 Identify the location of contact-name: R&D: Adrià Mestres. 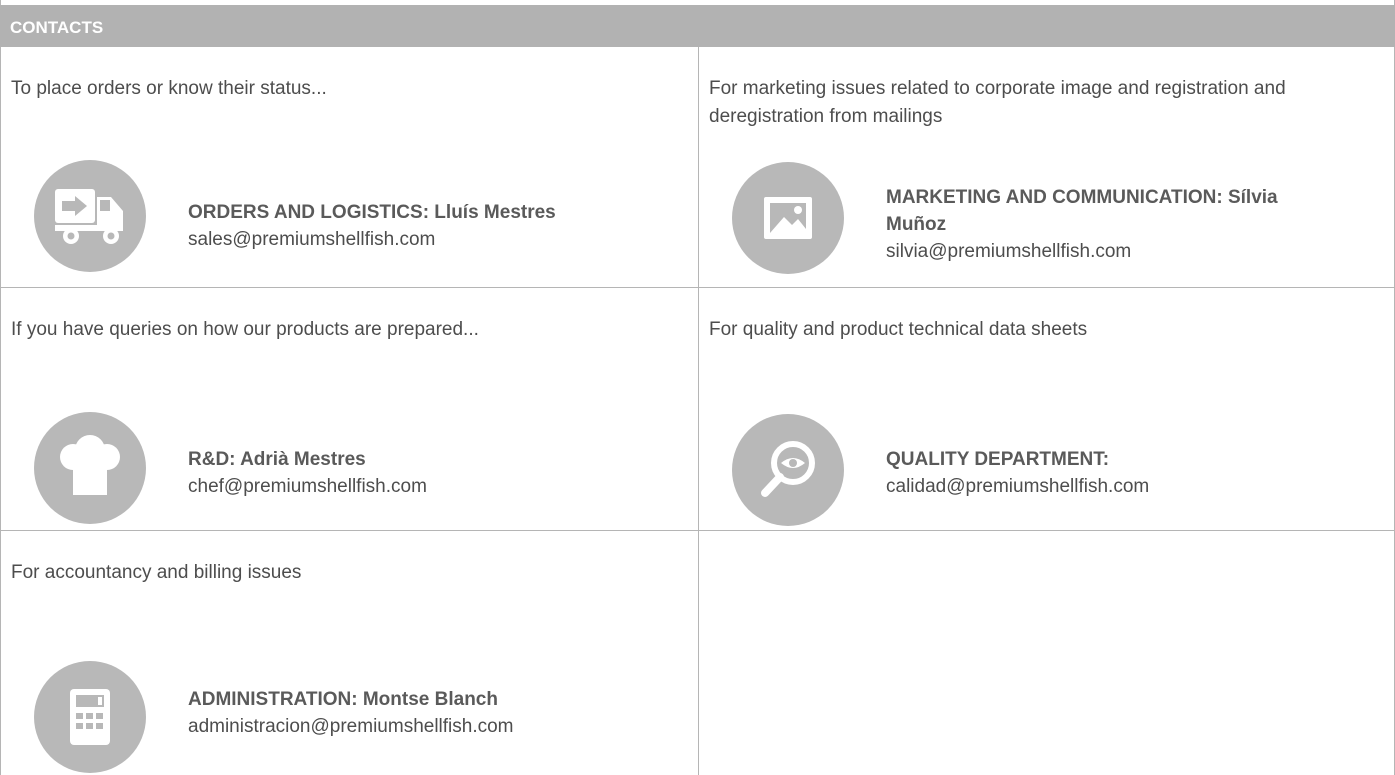
(277, 459).